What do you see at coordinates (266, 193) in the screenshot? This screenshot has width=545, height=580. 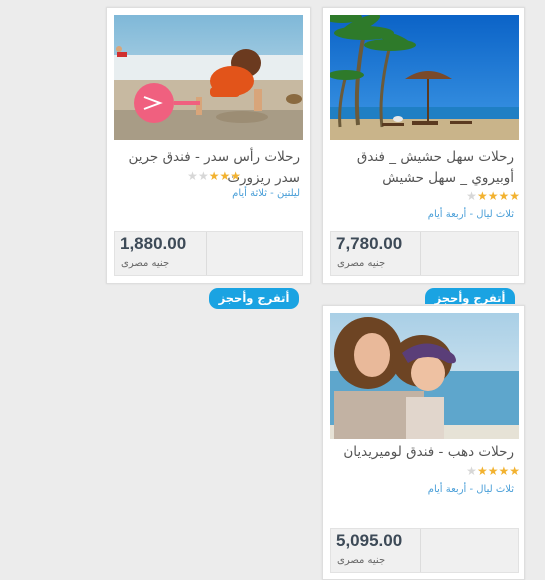 I see `offer-duration: ليلتين - ثلاثة أيام` at bounding box center [266, 193].